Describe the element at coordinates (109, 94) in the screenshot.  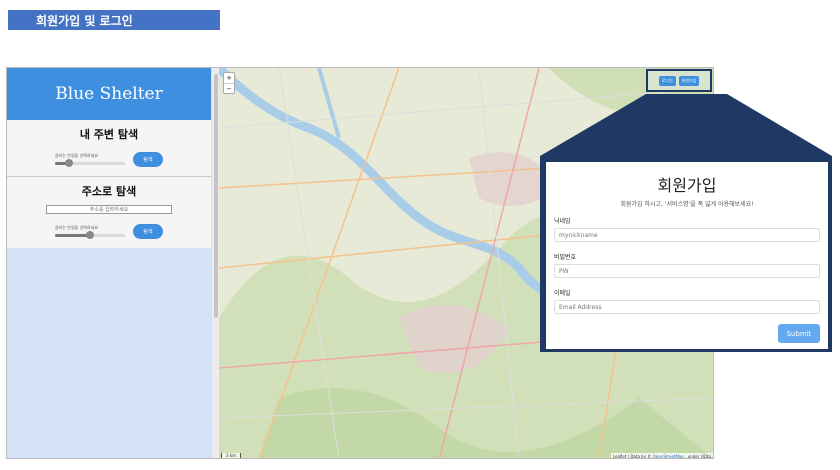
I see `brand-title: Blue Shelter` at that location.